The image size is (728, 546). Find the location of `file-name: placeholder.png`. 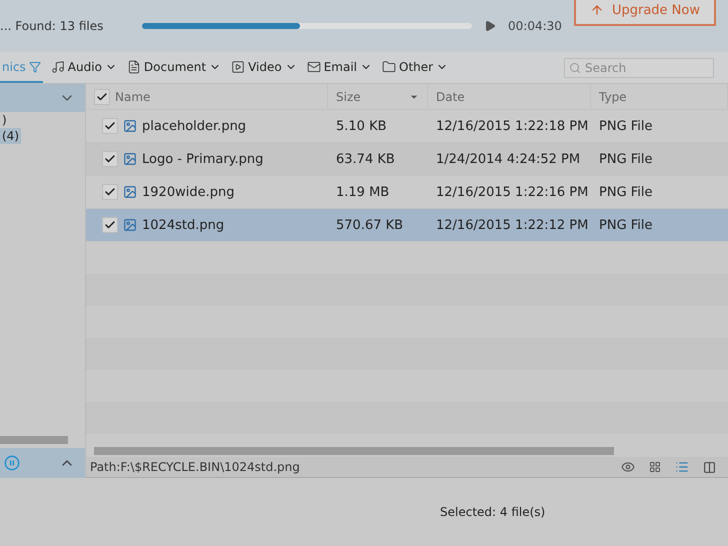

file-name: placeholder.png is located at coordinates (194, 126).